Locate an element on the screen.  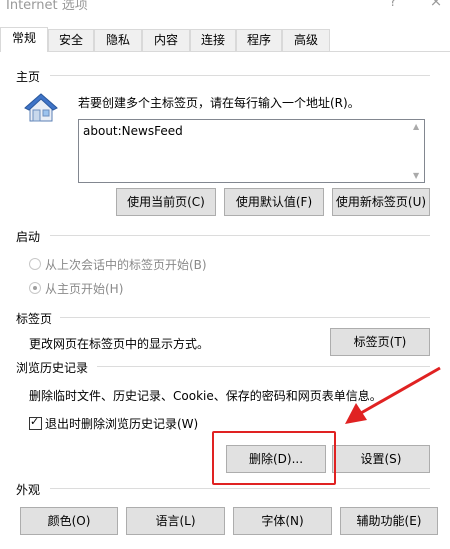
annotation-arrow-icon is located at coordinates (393, 395).